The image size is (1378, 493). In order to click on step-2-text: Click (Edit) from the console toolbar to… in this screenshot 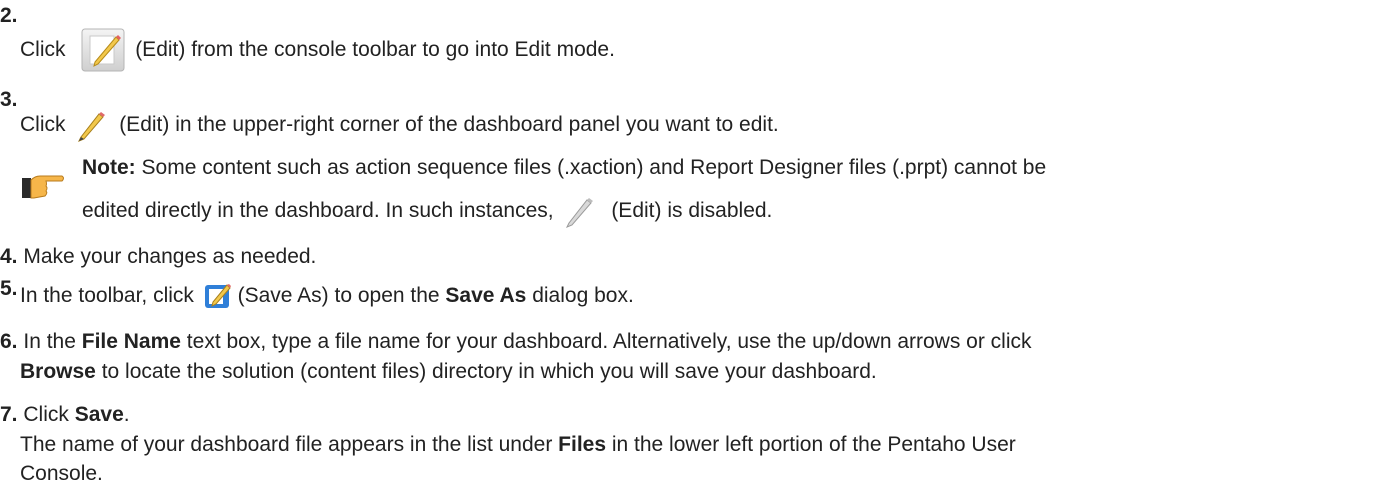, I will do `click(317, 53)`.